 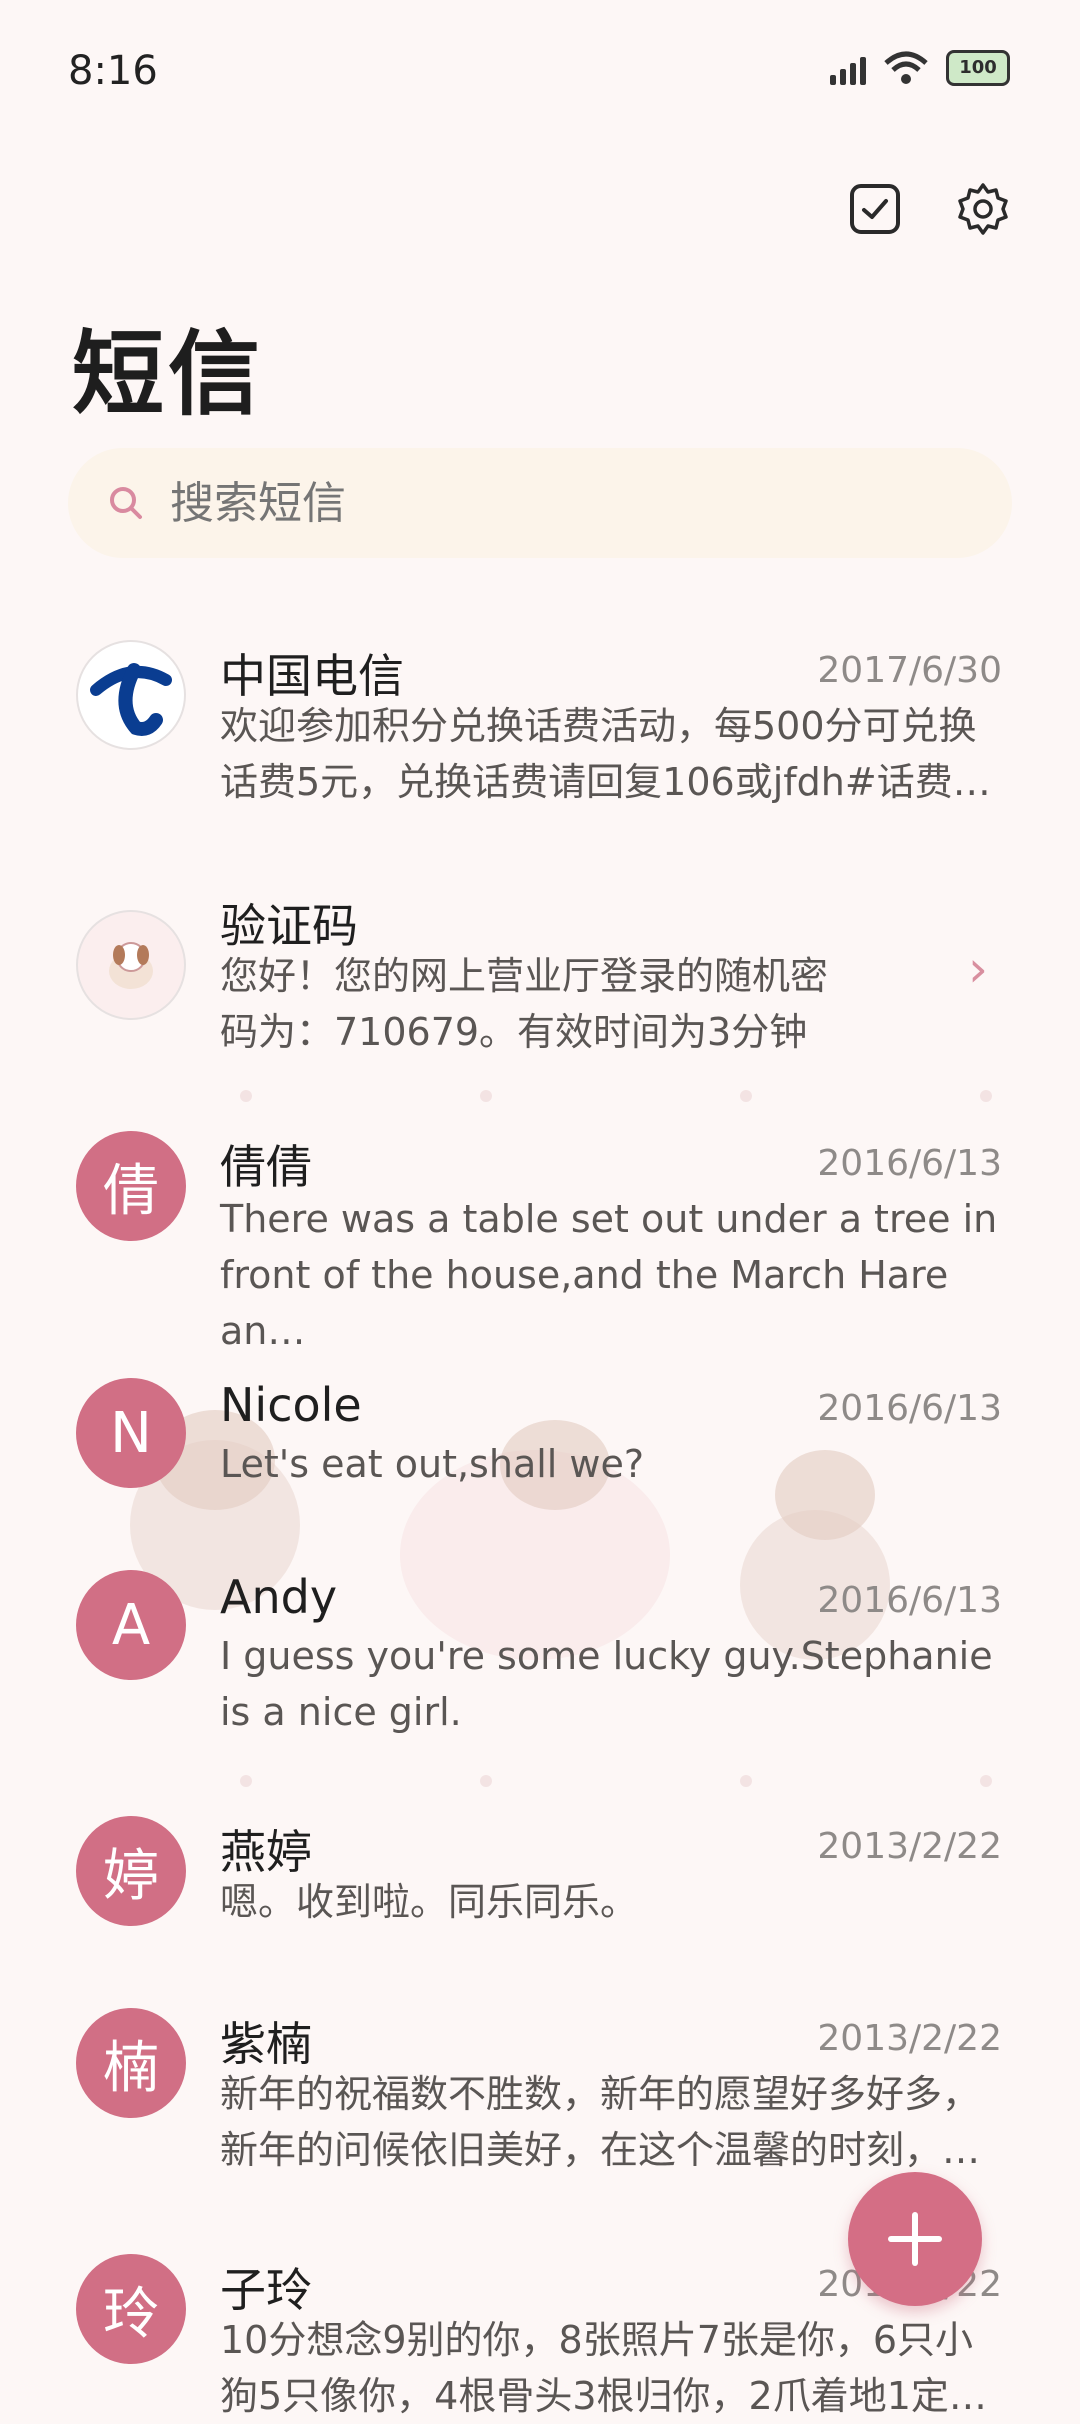 What do you see at coordinates (291, 1405) in the screenshot?
I see `contact-name: Nicole` at bounding box center [291, 1405].